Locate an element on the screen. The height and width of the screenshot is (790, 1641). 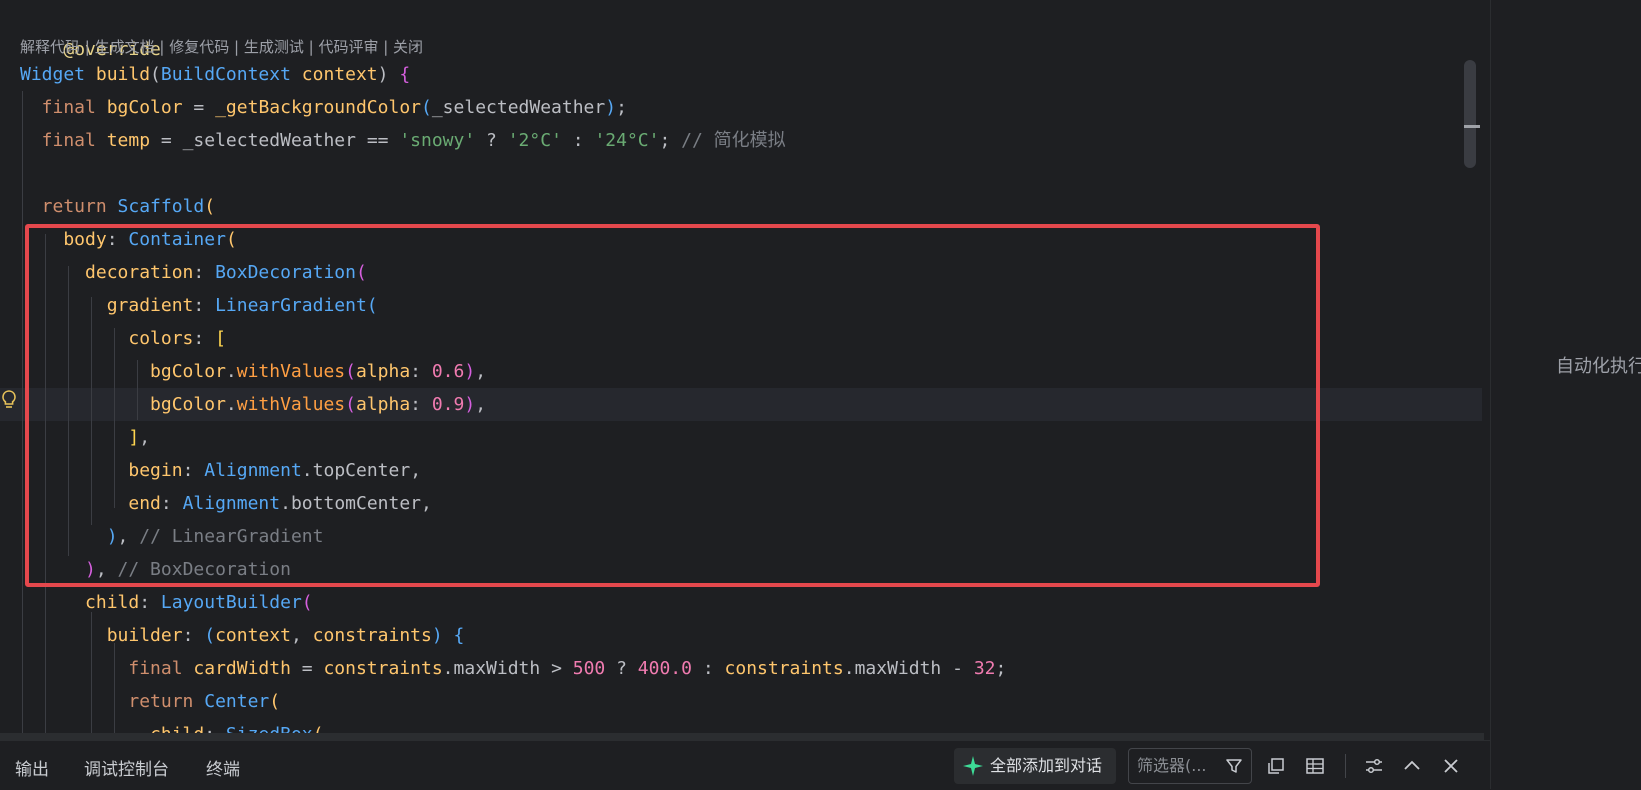
code-token: , is located at coordinates (145, 437).